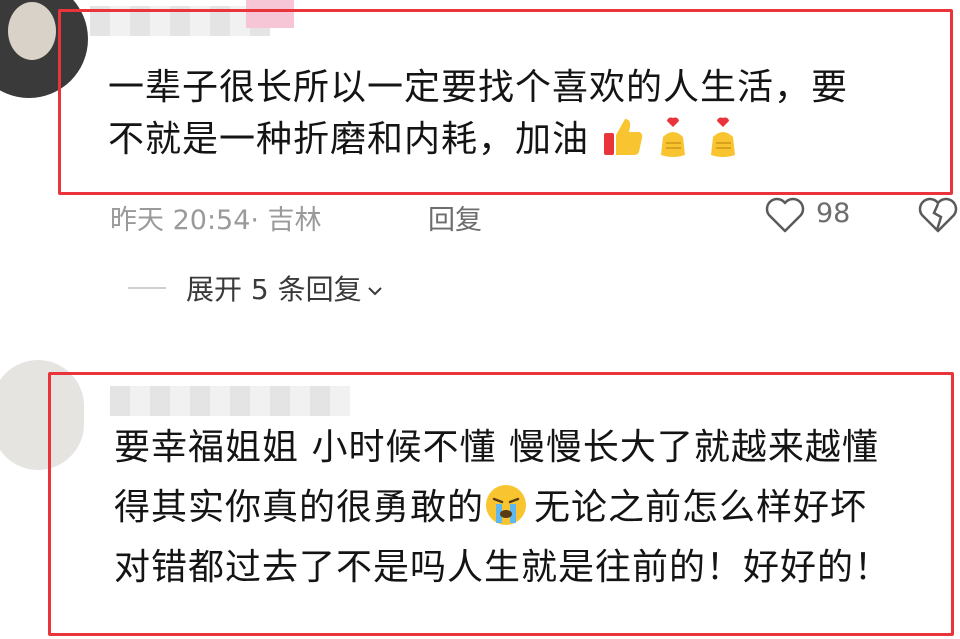 This screenshot has height=639, width=960. I want to click on comment-line: 要幸福姐姐 小时候不懂 慢慢长大了就越来越懂, so click(496, 447).